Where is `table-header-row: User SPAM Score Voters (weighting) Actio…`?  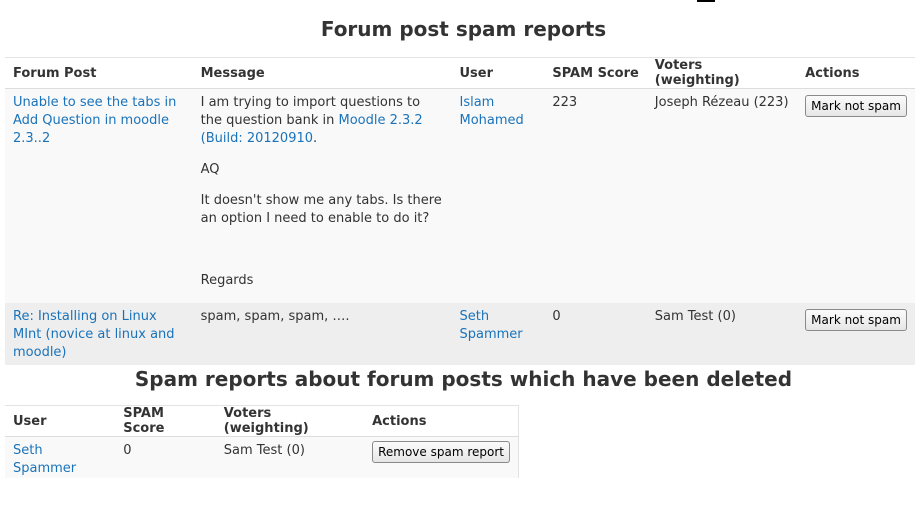
table-header-row: User SPAM Score Voters (weighting) Actio… is located at coordinates (262, 421).